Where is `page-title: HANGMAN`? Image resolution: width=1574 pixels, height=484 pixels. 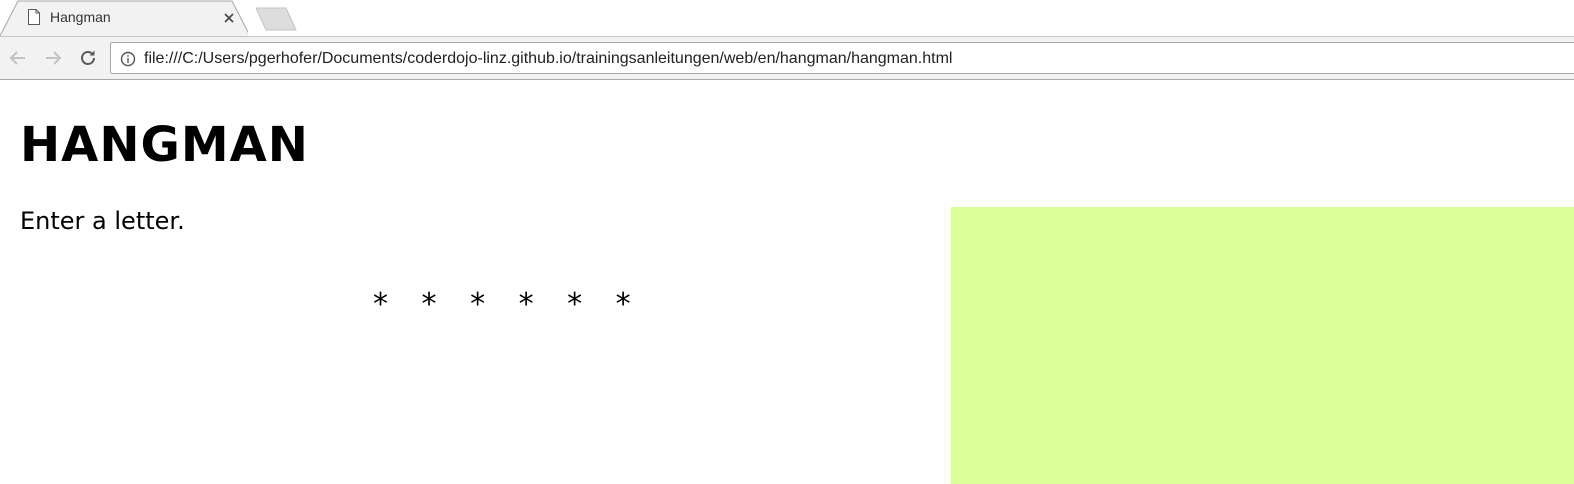 page-title: HANGMAN is located at coordinates (164, 145).